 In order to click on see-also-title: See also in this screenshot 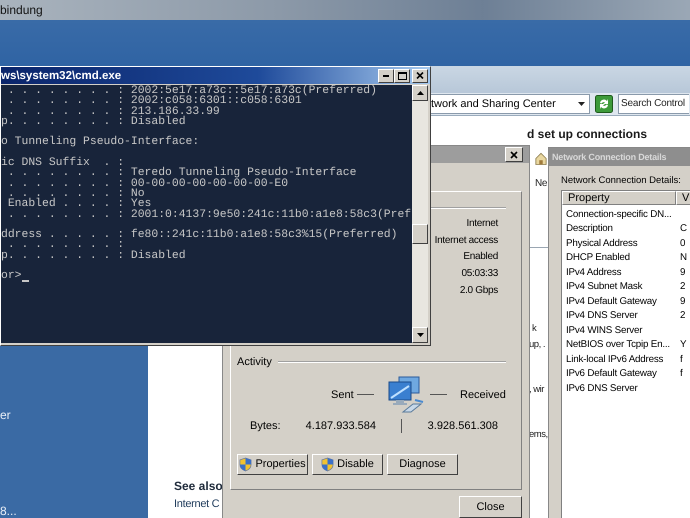, I will do `click(198, 486)`.